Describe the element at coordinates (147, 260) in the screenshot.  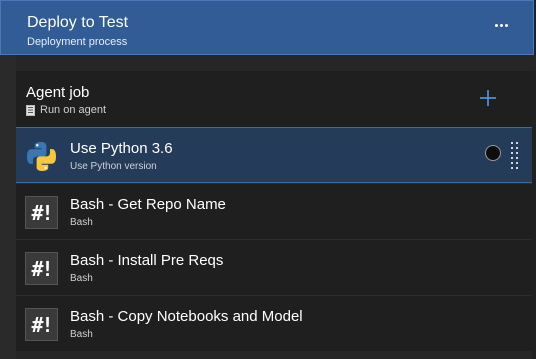
I see `task-title: Bash - Install Pre Reqs` at that location.